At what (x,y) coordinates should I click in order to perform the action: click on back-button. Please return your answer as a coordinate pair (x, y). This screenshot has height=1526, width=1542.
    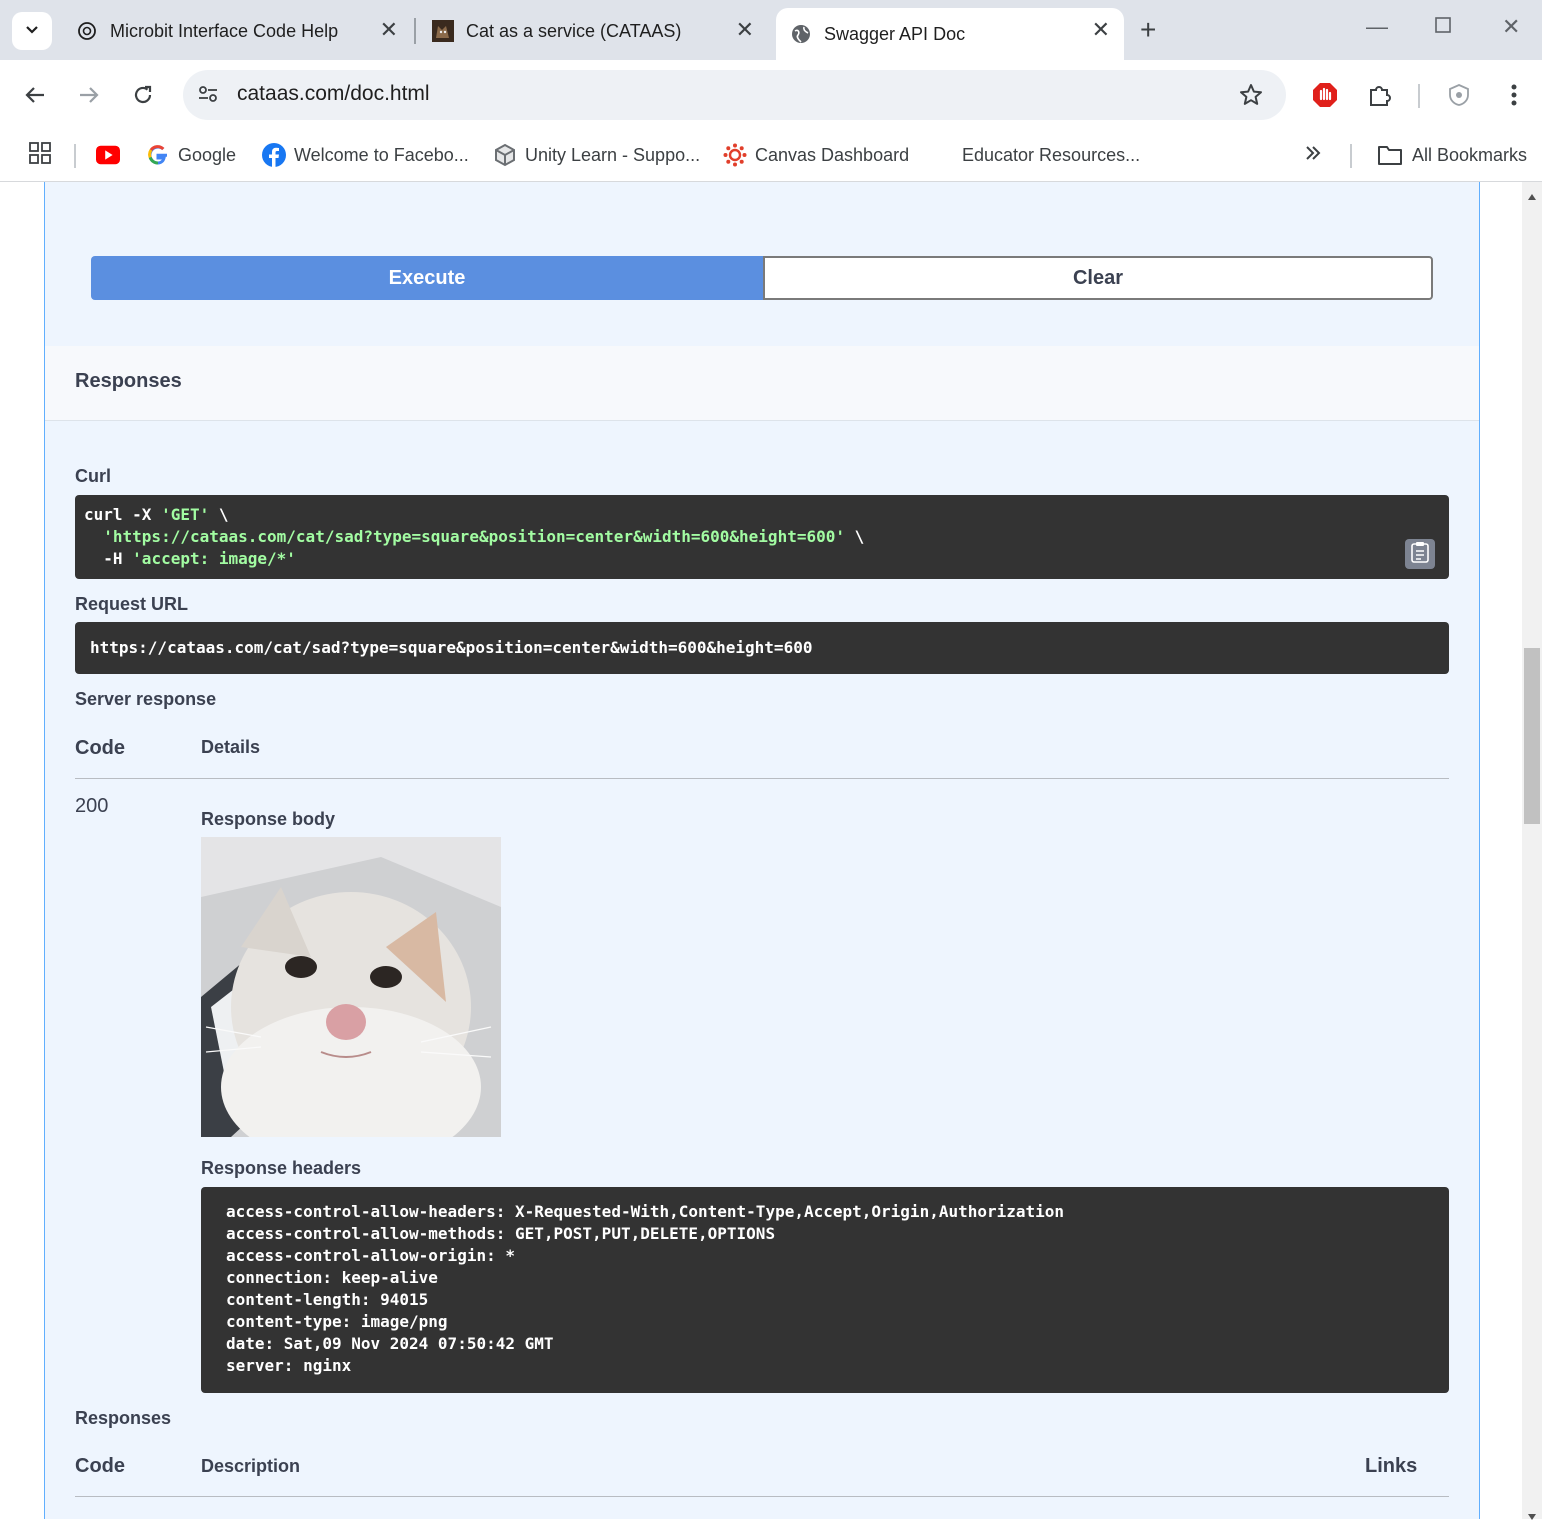
    Looking at the image, I should click on (35, 95).